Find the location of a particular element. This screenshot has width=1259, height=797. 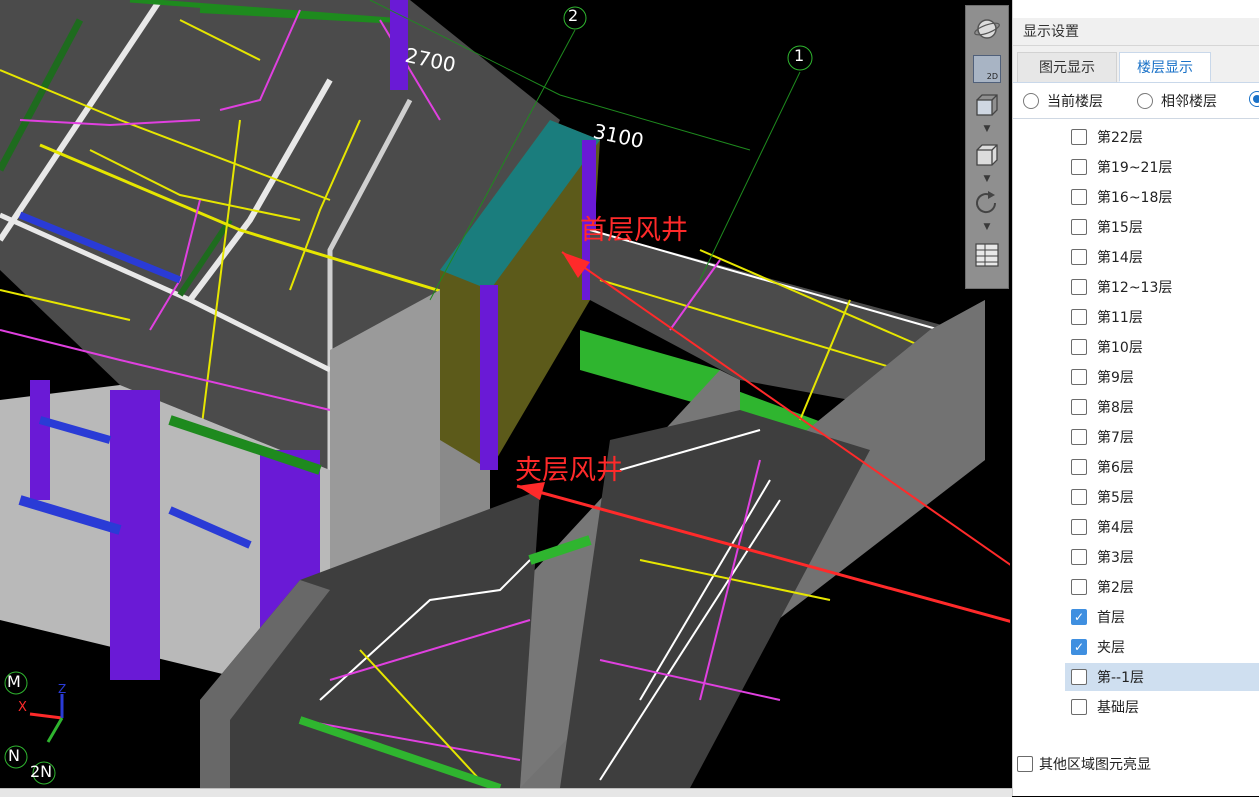

floor-item: 第3层 is located at coordinates (1162, 557).